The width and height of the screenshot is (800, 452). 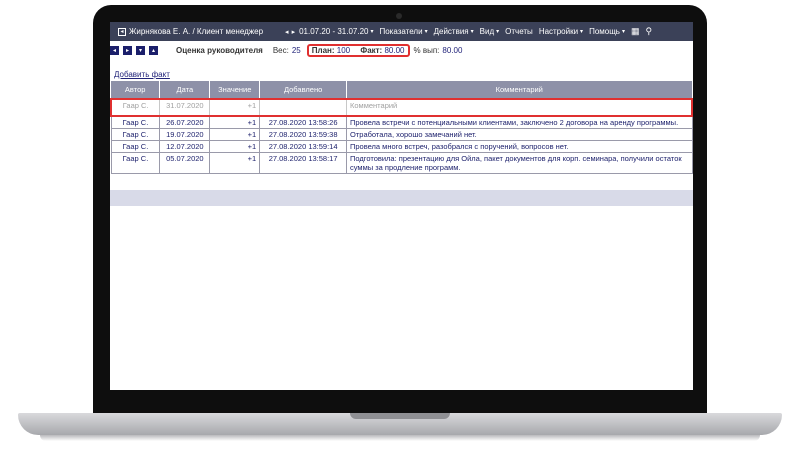 What do you see at coordinates (287, 32) in the screenshot?
I see `prev-period-icon: ◂` at bounding box center [287, 32].